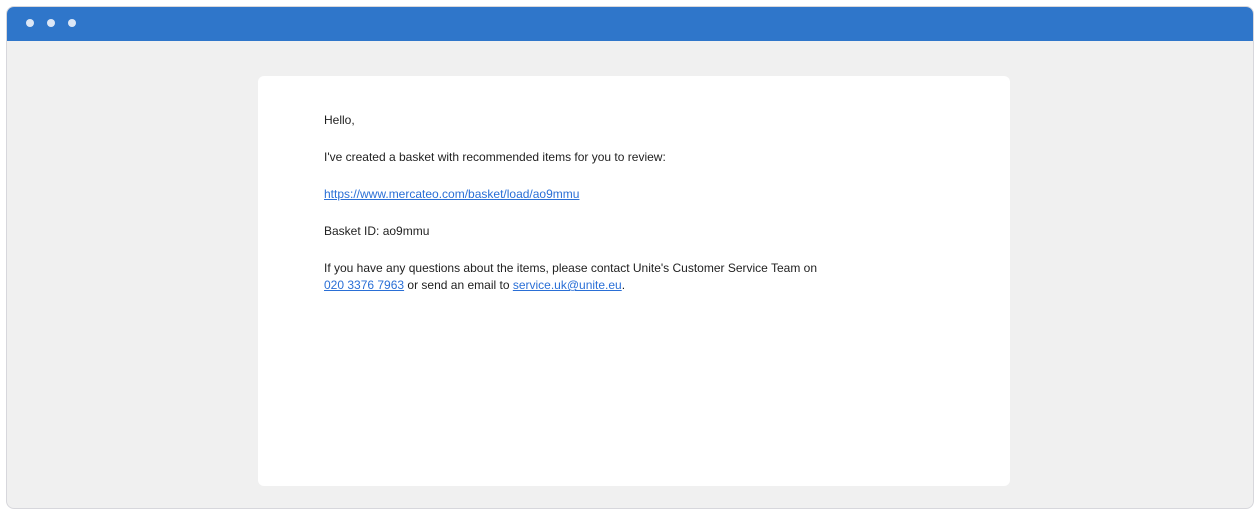 This screenshot has height=511, width=1260. Describe the element at coordinates (630, 24) in the screenshot. I see `window-titlebar` at that location.